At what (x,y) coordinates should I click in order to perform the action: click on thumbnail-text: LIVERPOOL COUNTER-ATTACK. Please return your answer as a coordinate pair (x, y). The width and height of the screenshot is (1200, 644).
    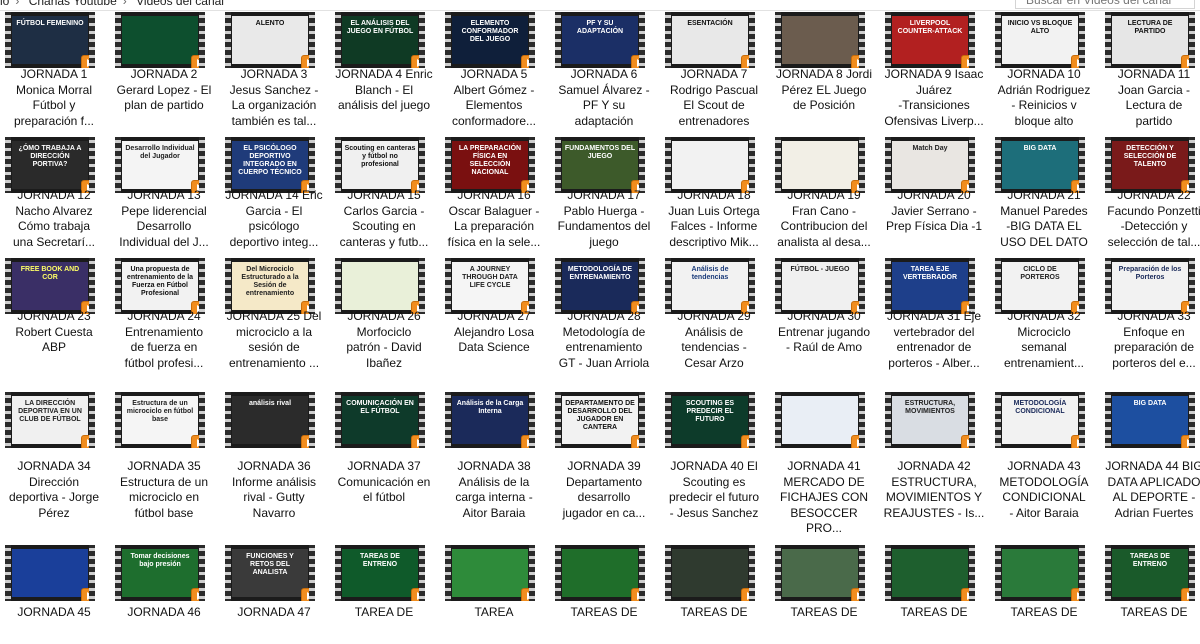
    Looking at the image, I should click on (930, 27).